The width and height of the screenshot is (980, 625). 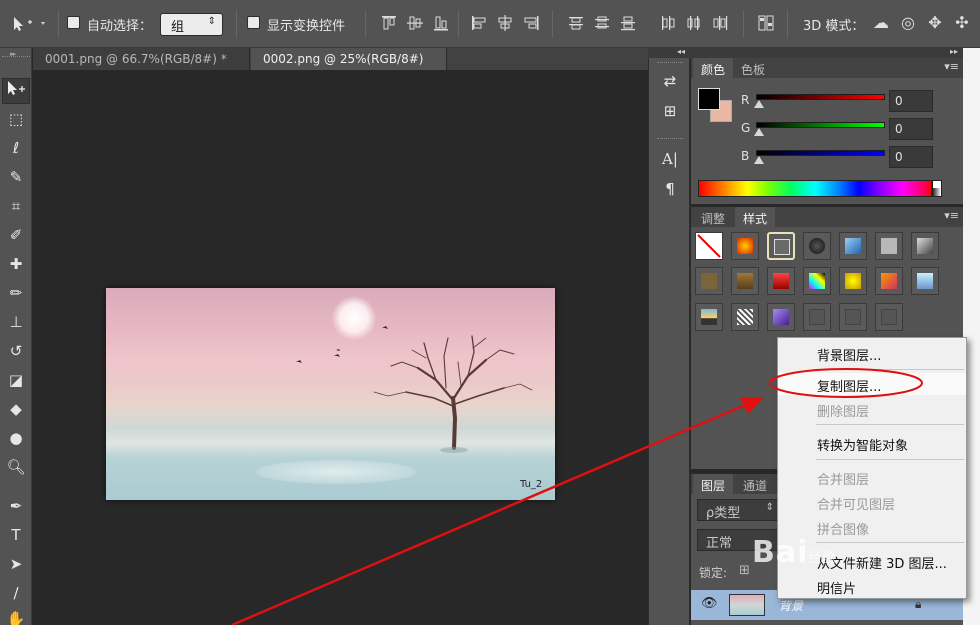 I want to click on align-bottom-icon, so click(x=441, y=23).